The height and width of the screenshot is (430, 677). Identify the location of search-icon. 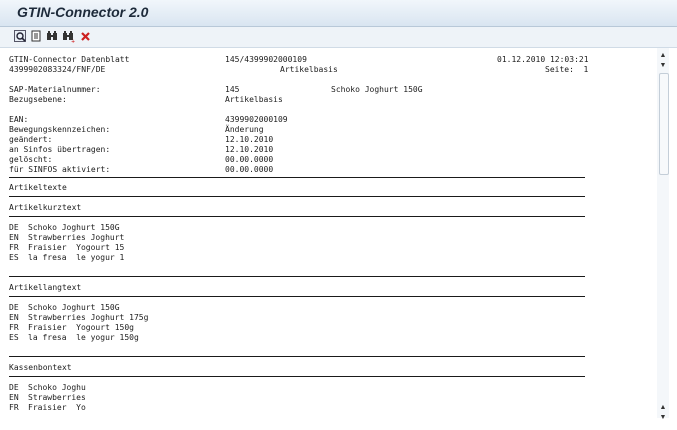
(52, 36).